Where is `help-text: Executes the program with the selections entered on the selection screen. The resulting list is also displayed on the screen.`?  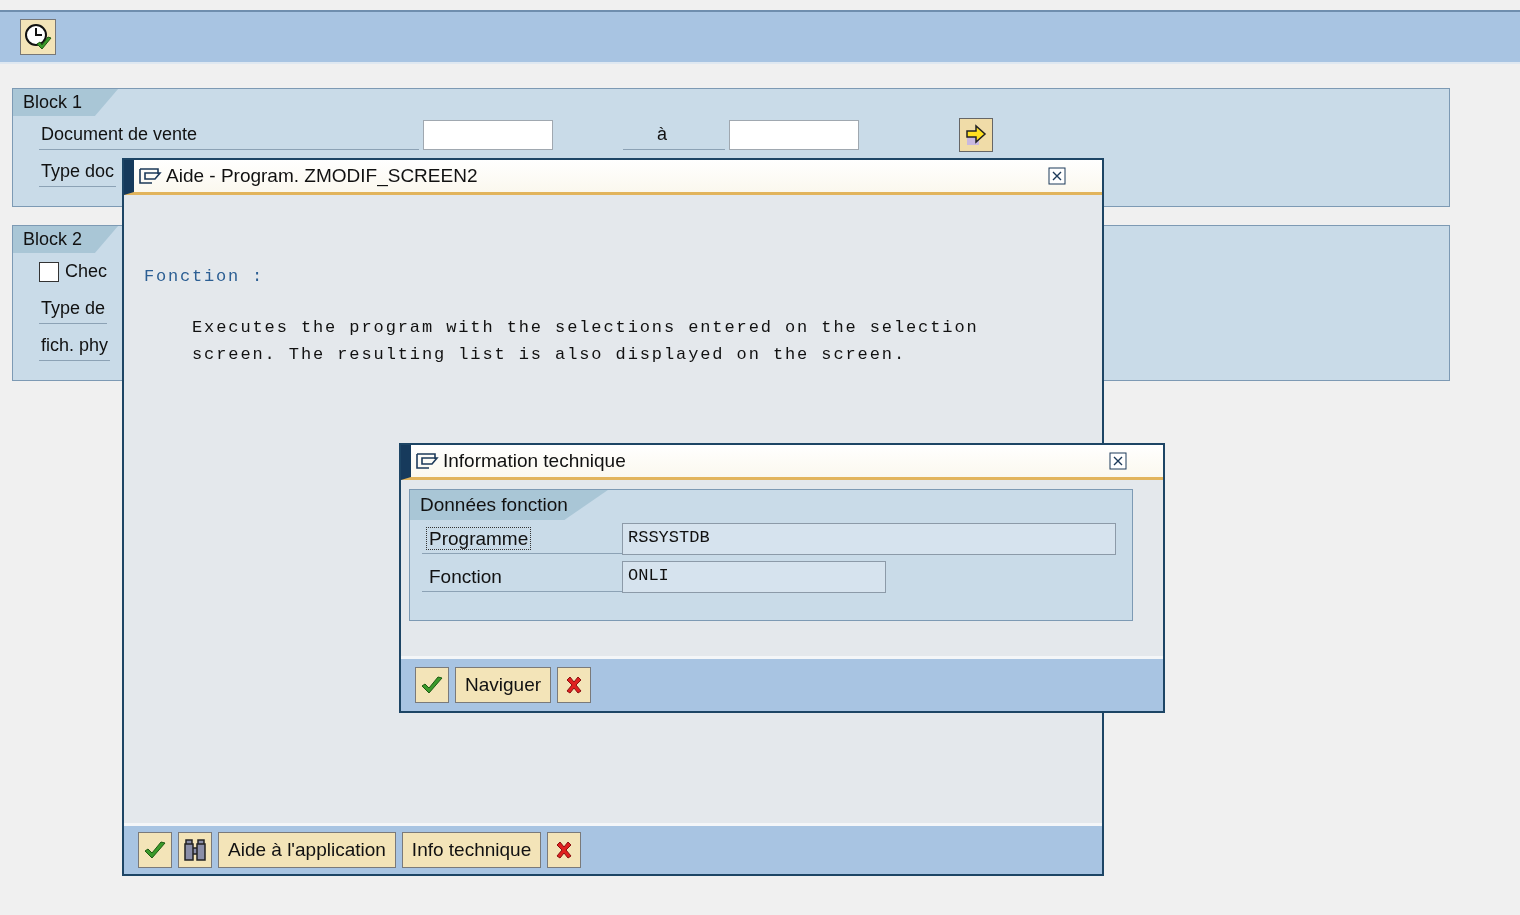
help-text: Executes the program with the selections entered on the selection screen. The resulting list is also displayed on the screen. is located at coordinates (586, 341).